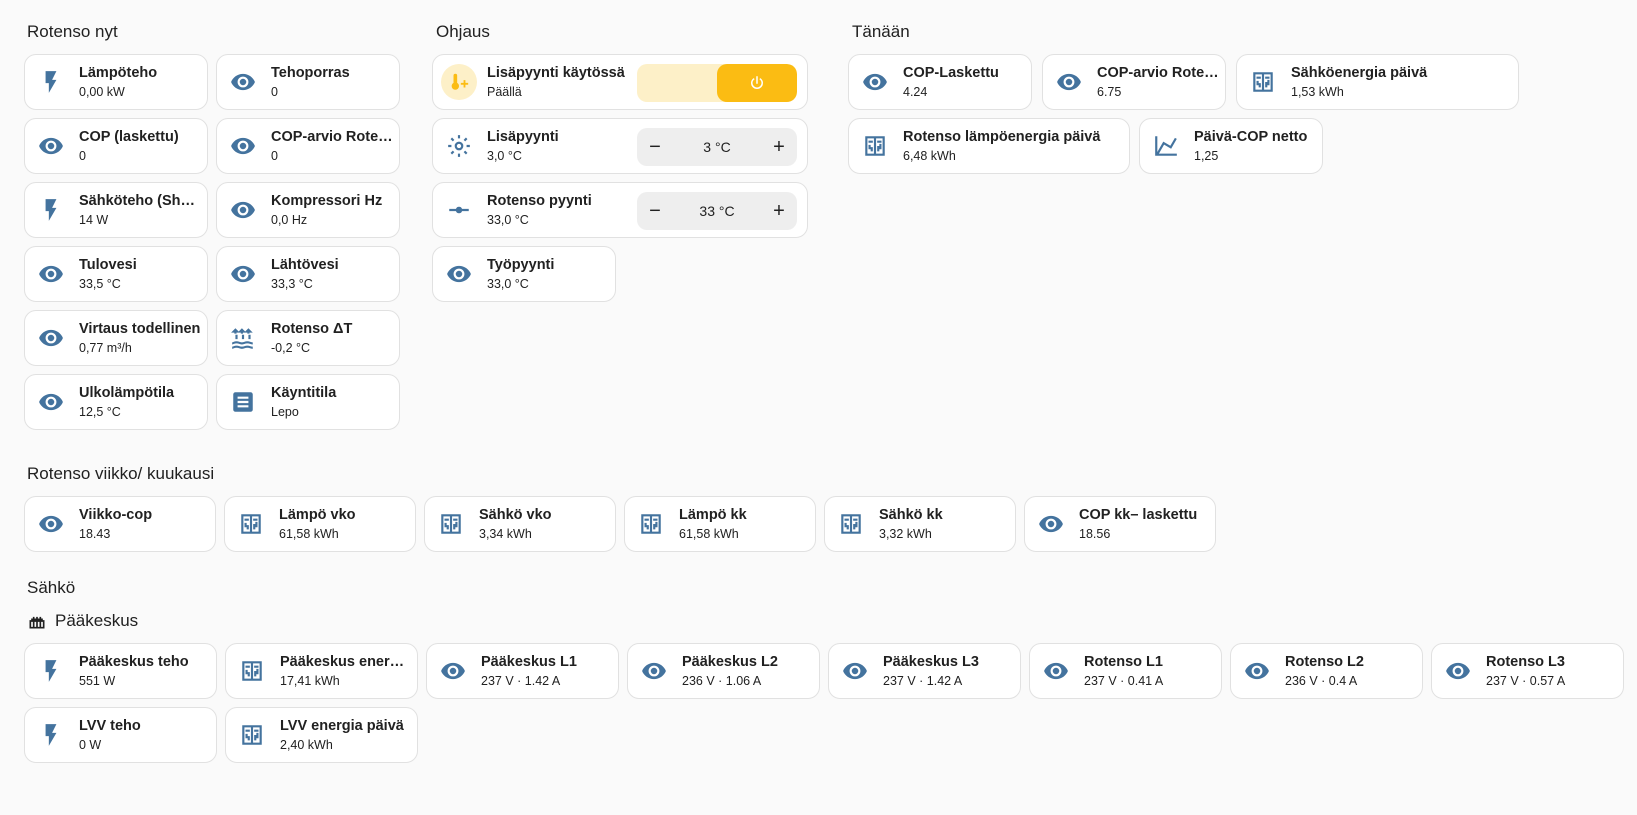  I want to click on tyopyynti-card: Työpyynti 33,0 °C, so click(524, 274).